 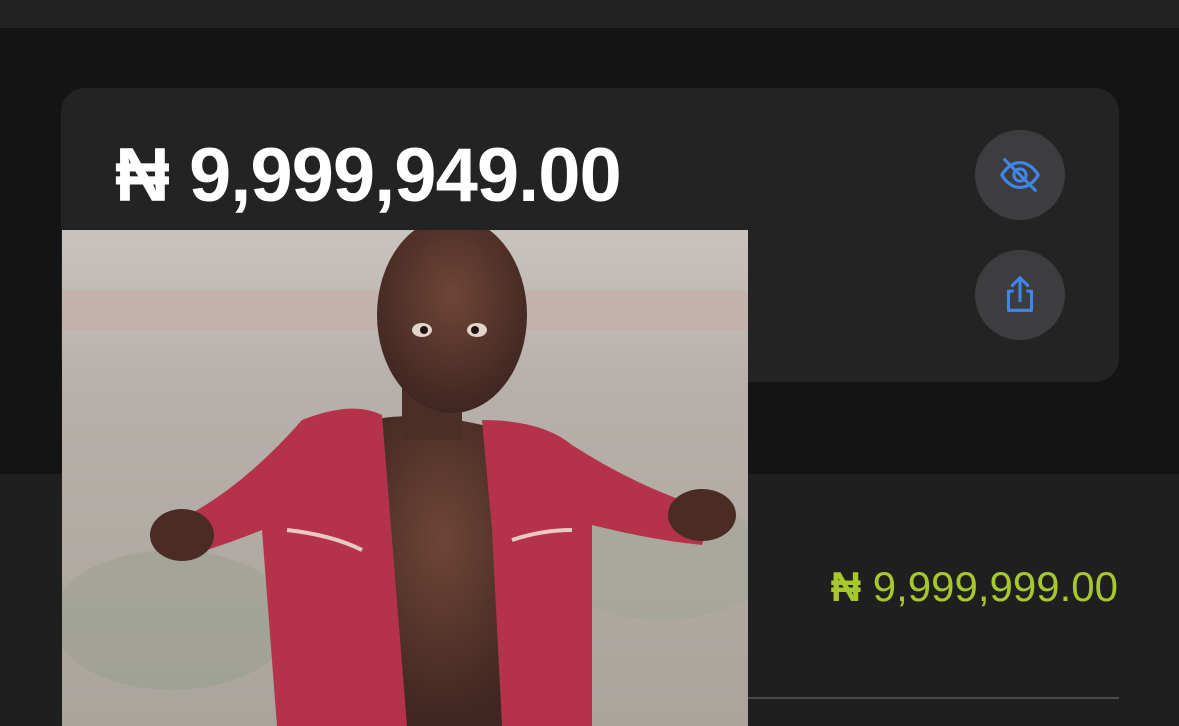 I want to click on transaction-amount: ₦ 9,999,999.00, so click(x=974, y=587).